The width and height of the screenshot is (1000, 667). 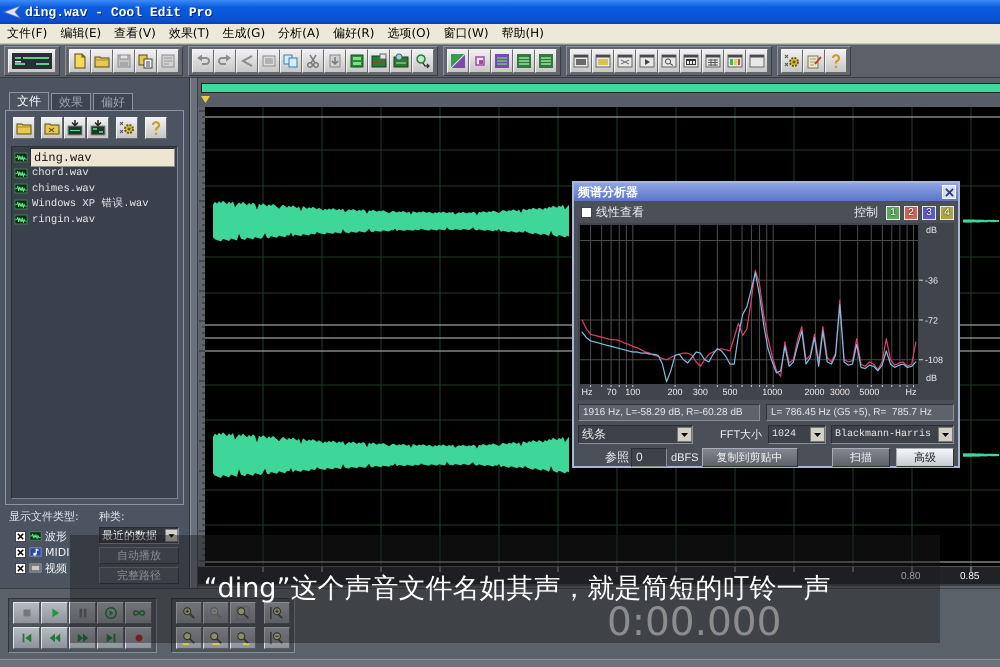 What do you see at coordinates (608, 192) in the screenshot?
I see `dialog-title: 频谱分析器` at bounding box center [608, 192].